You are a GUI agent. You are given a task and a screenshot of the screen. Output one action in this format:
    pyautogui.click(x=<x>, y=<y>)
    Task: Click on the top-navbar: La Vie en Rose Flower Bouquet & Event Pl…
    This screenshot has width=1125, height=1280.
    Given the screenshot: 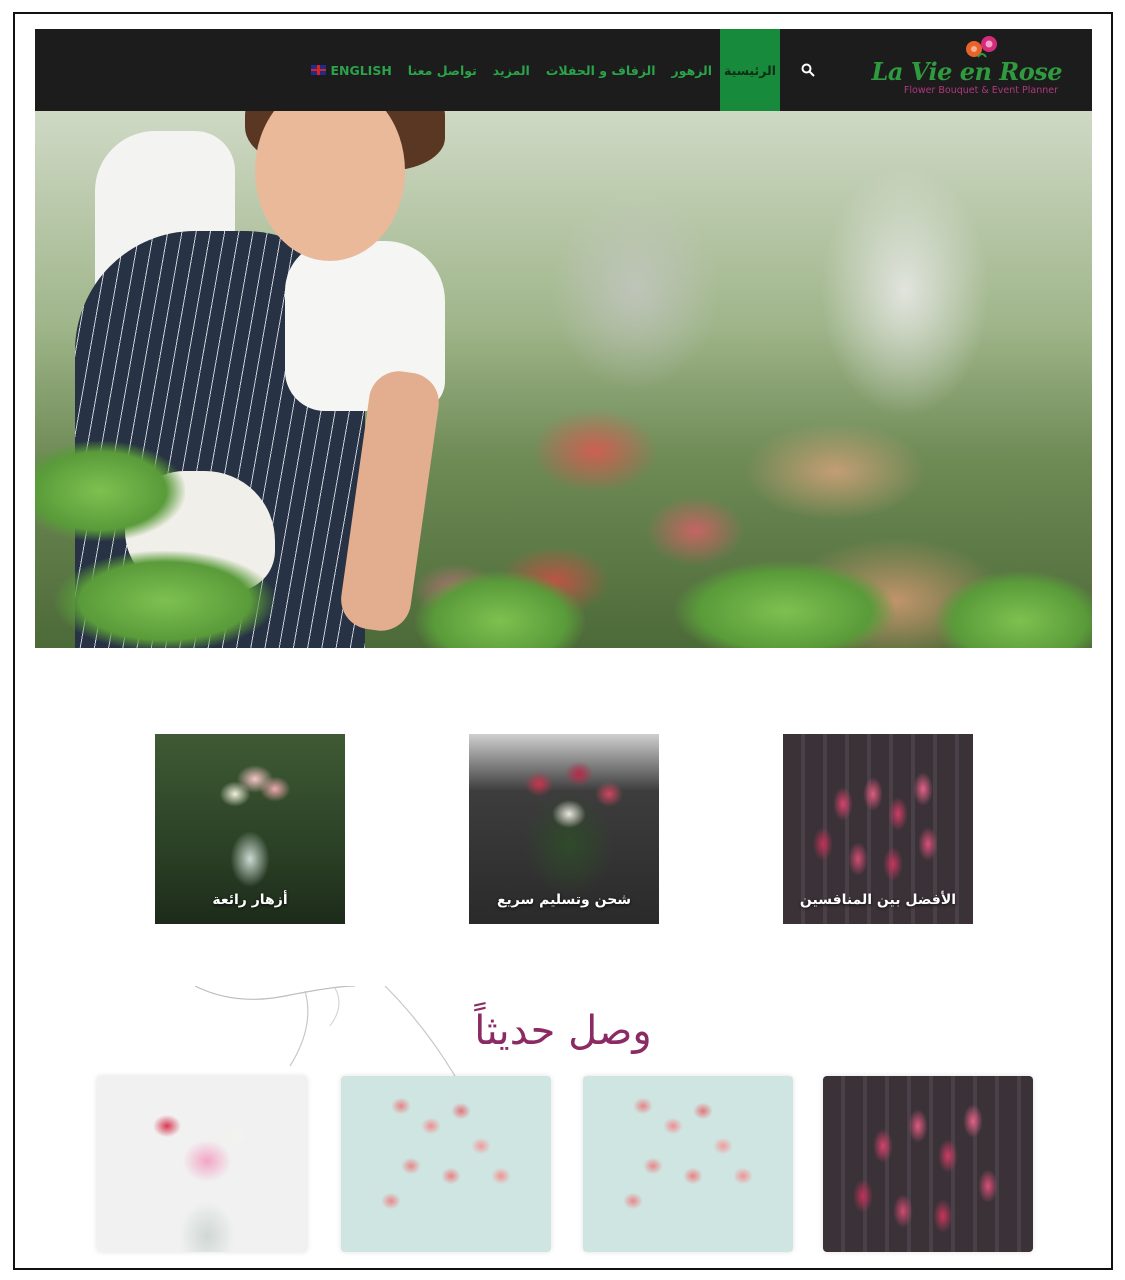 What is the action you would take?
    pyautogui.click(x=563, y=70)
    